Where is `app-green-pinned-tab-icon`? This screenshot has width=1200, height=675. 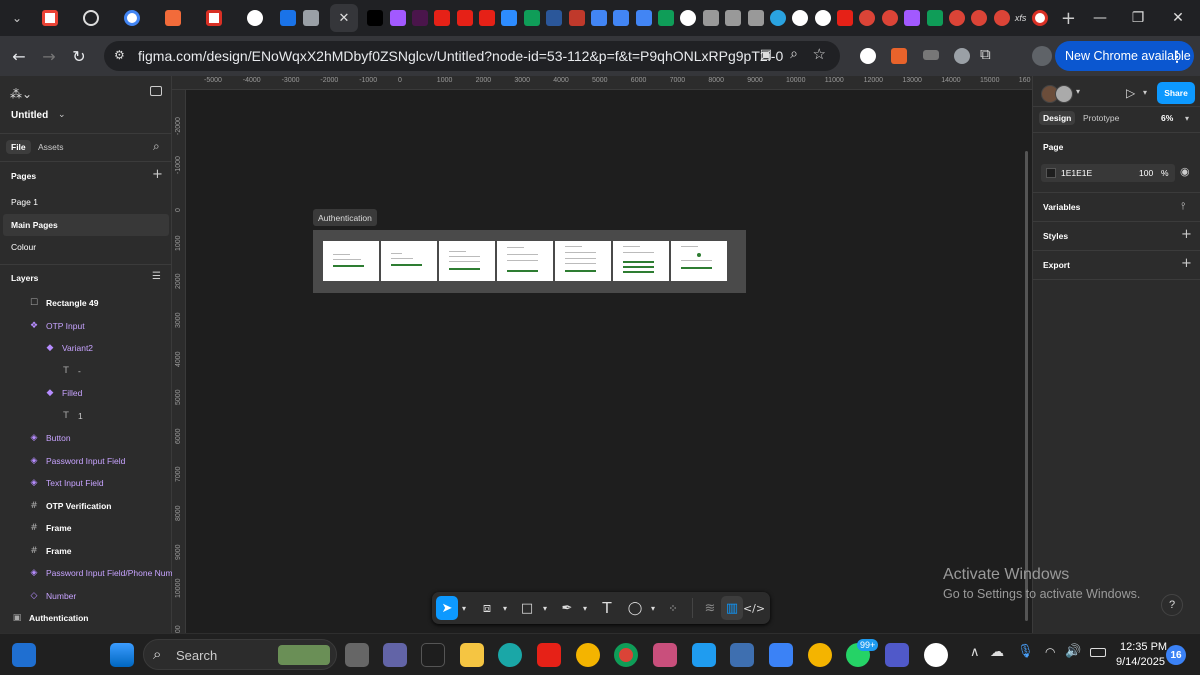
app-green-pinned-tab-icon is located at coordinates (934, 18).